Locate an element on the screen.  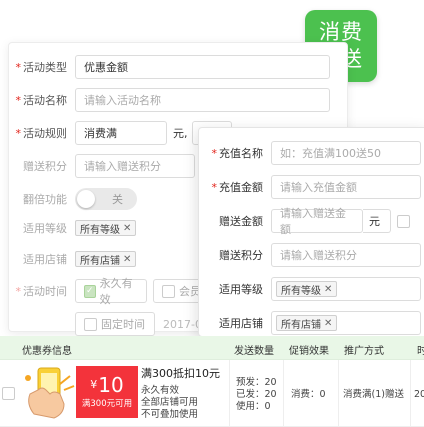
activity-level-label: 适用等级 is located at coordinates (45, 228).